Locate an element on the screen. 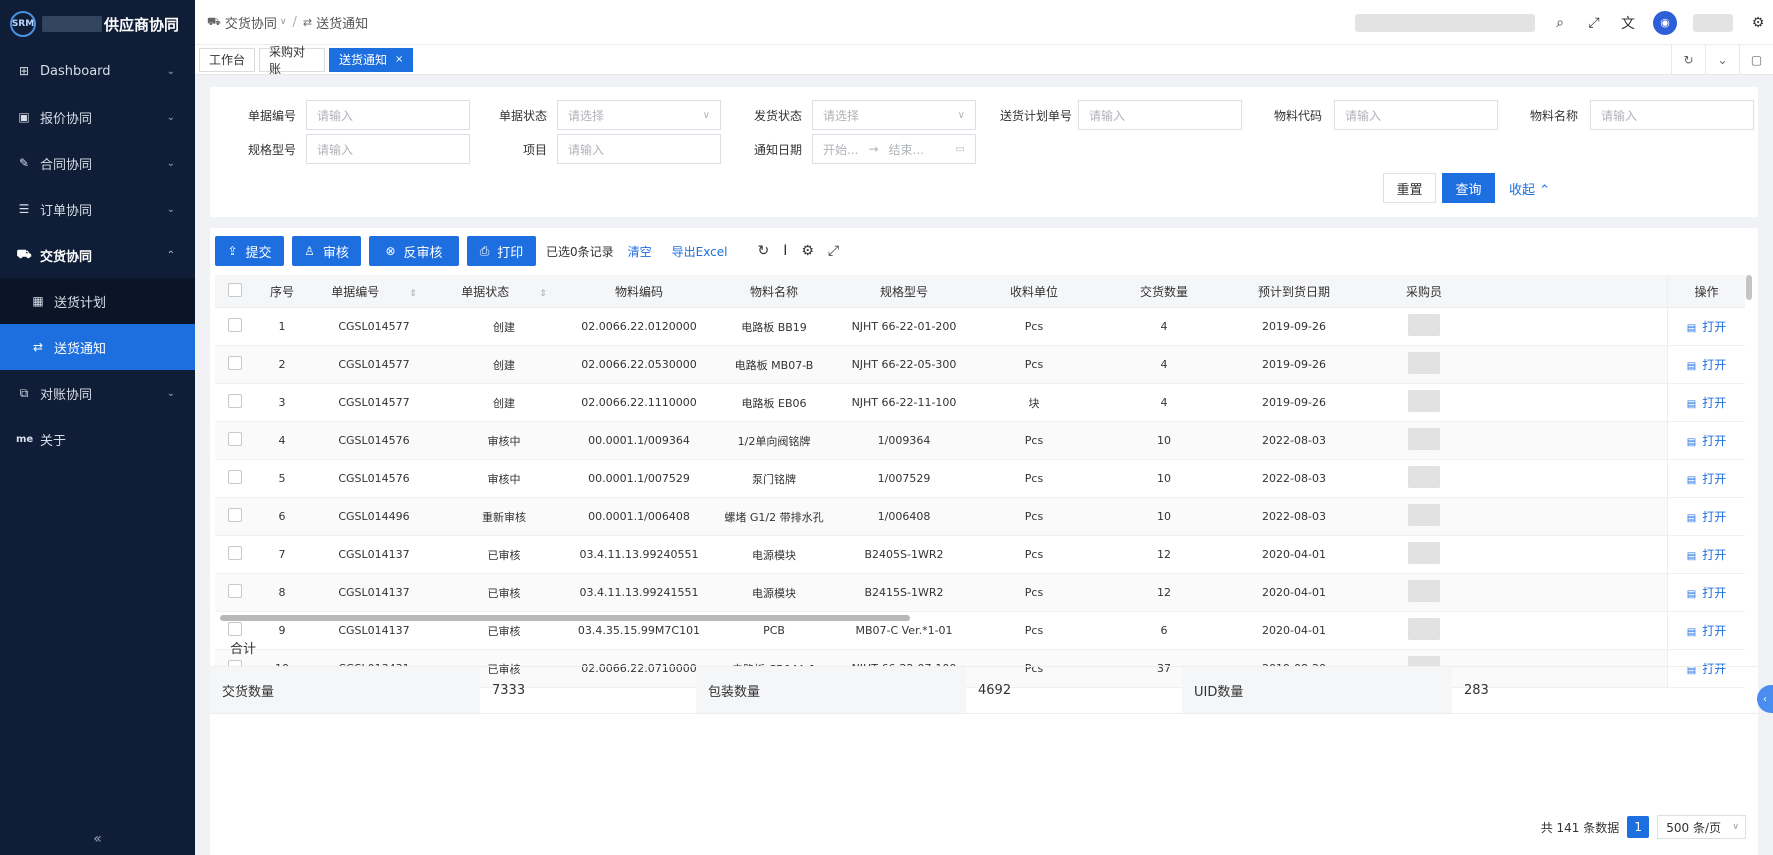 The width and height of the screenshot is (1773, 855). cell-unit: Pcs is located at coordinates (1034, 440).